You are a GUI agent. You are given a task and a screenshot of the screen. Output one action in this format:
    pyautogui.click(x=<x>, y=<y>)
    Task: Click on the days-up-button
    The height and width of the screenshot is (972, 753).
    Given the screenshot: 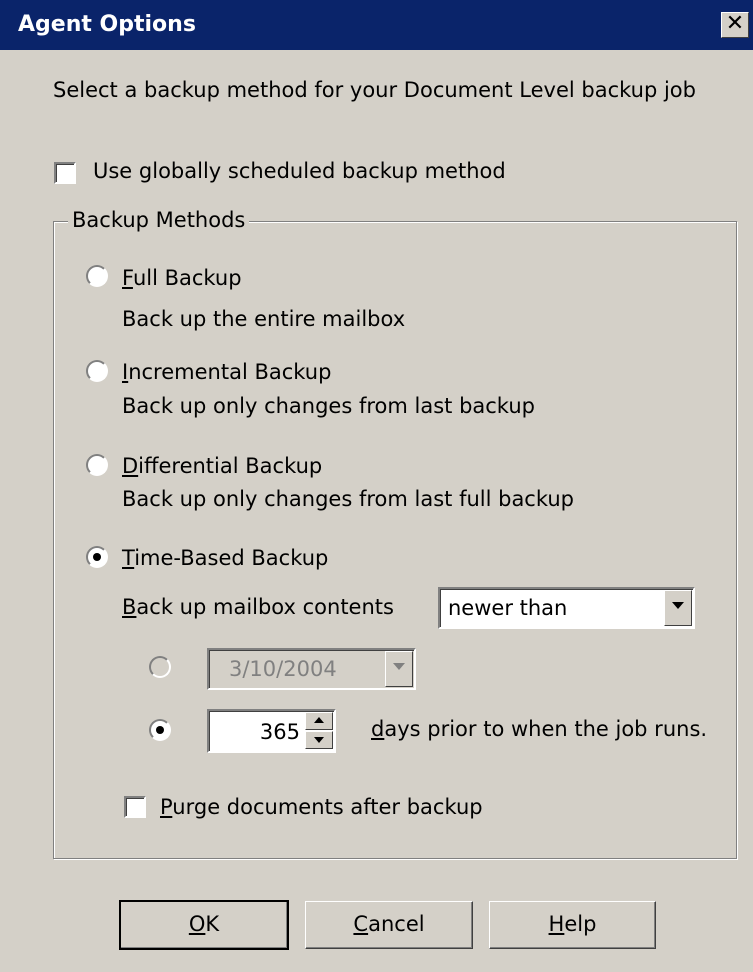 What is the action you would take?
    pyautogui.click(x=319, y=721)
    